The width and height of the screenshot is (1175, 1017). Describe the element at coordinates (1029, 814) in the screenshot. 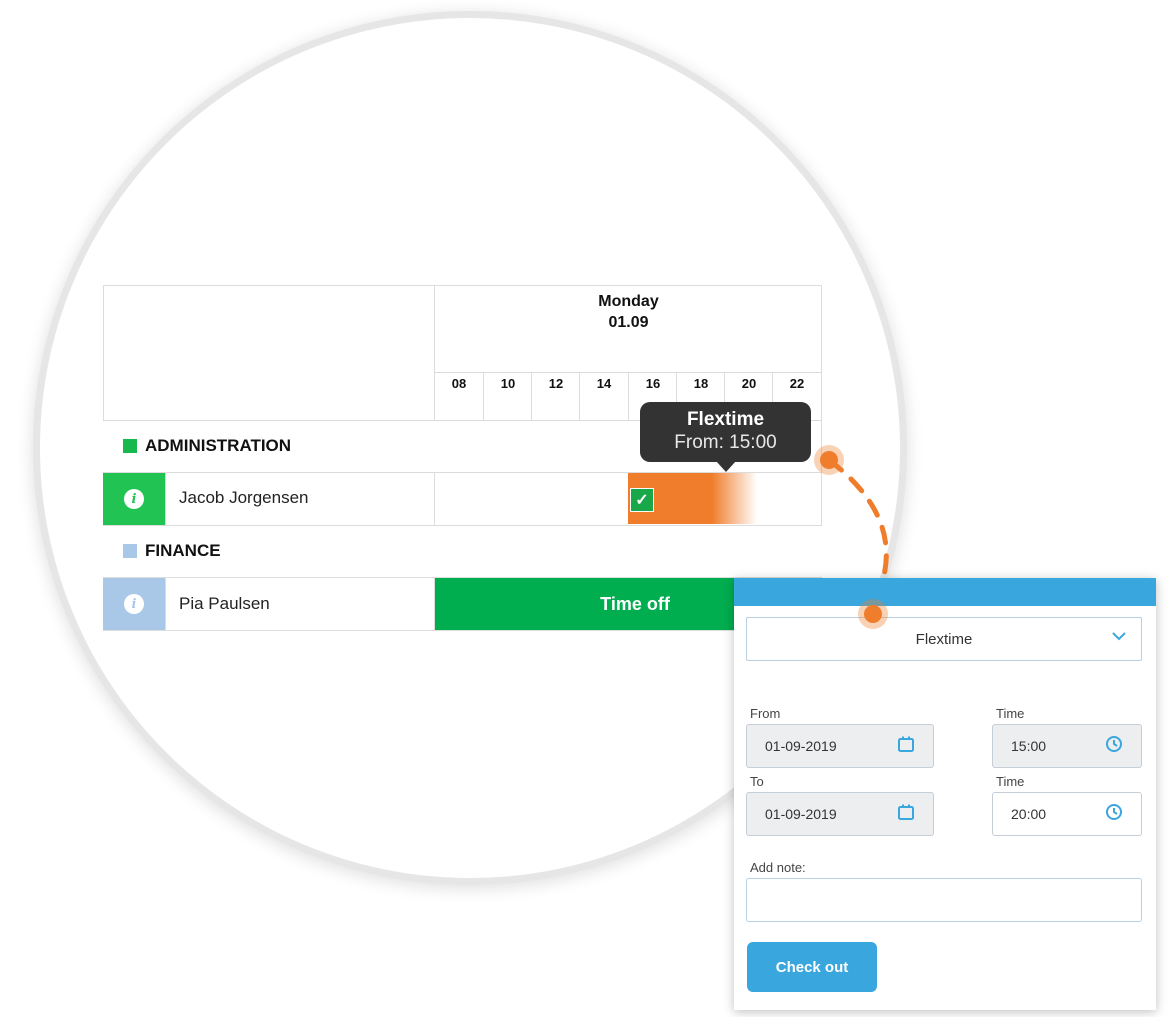

I see `to-time-value: 20:00` at that location.